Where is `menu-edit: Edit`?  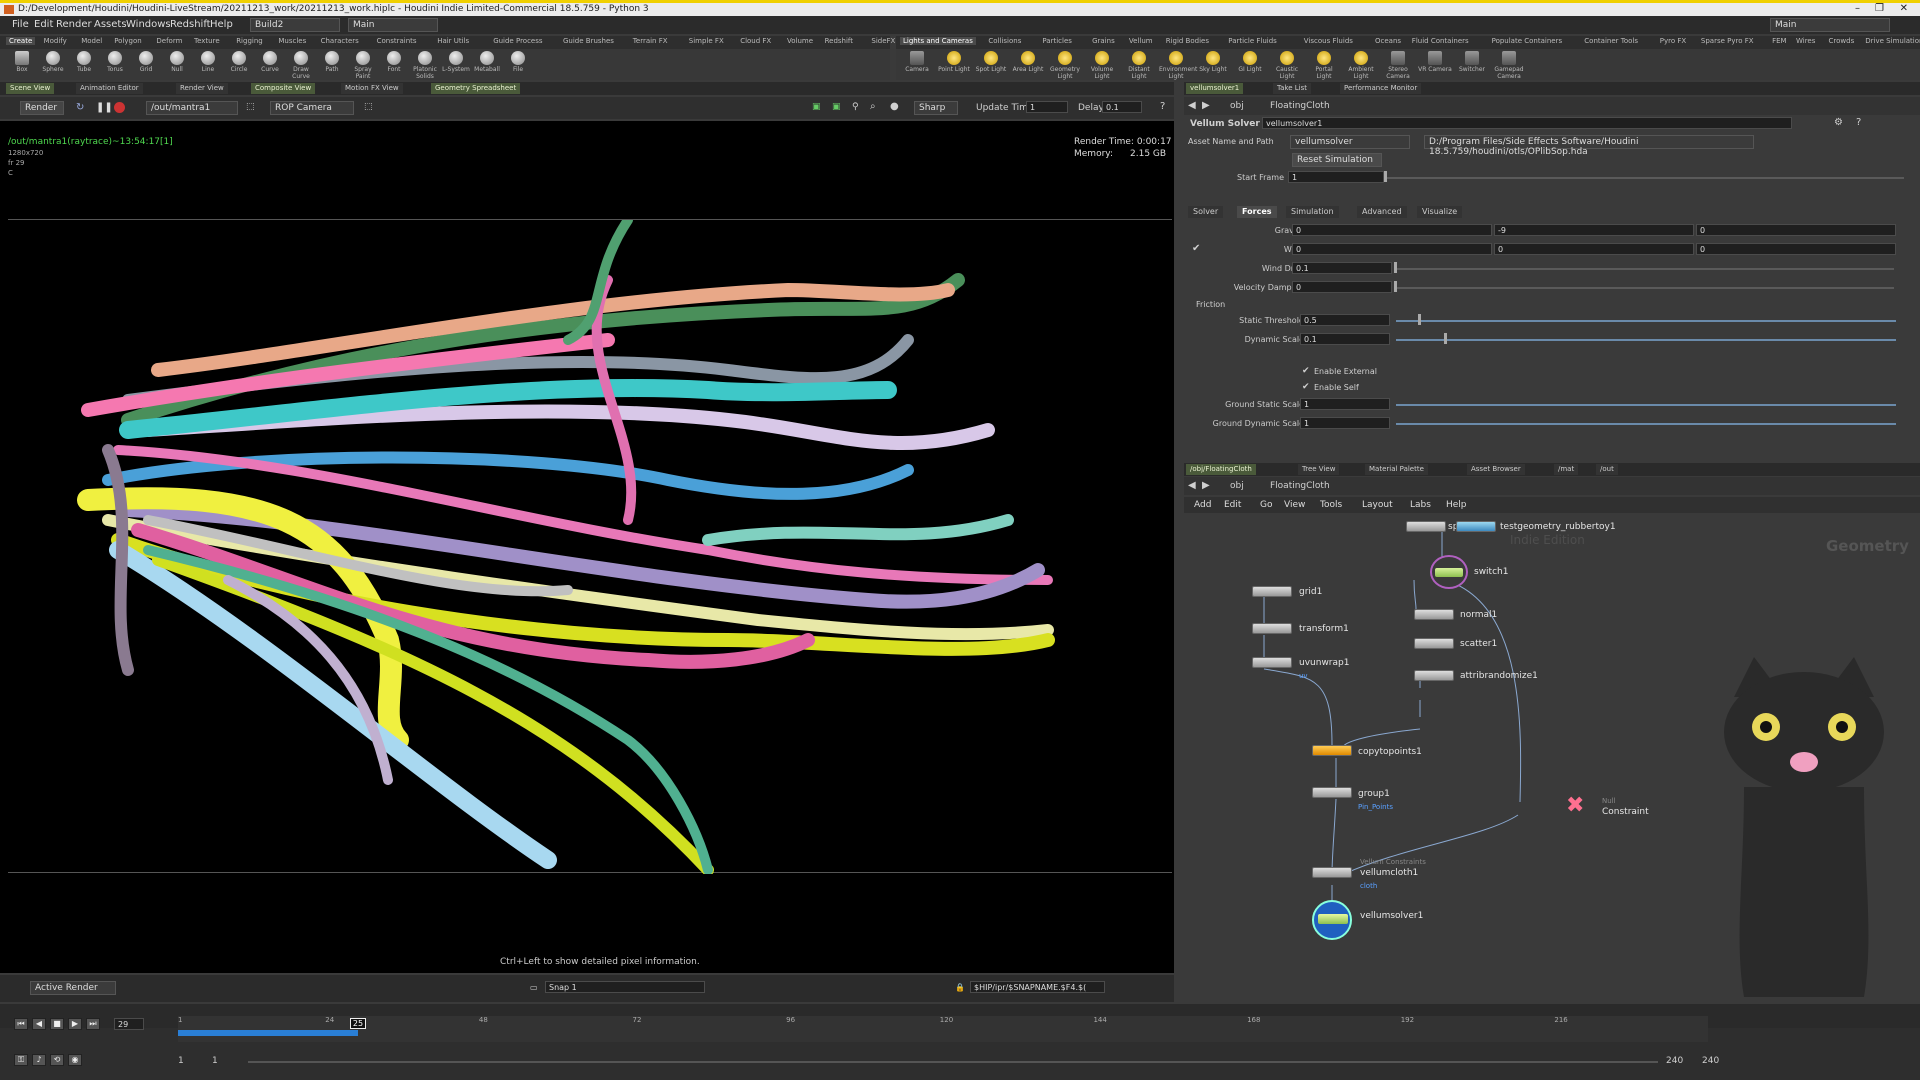
menu-edit: Edit is located at coordinates (43, 24).